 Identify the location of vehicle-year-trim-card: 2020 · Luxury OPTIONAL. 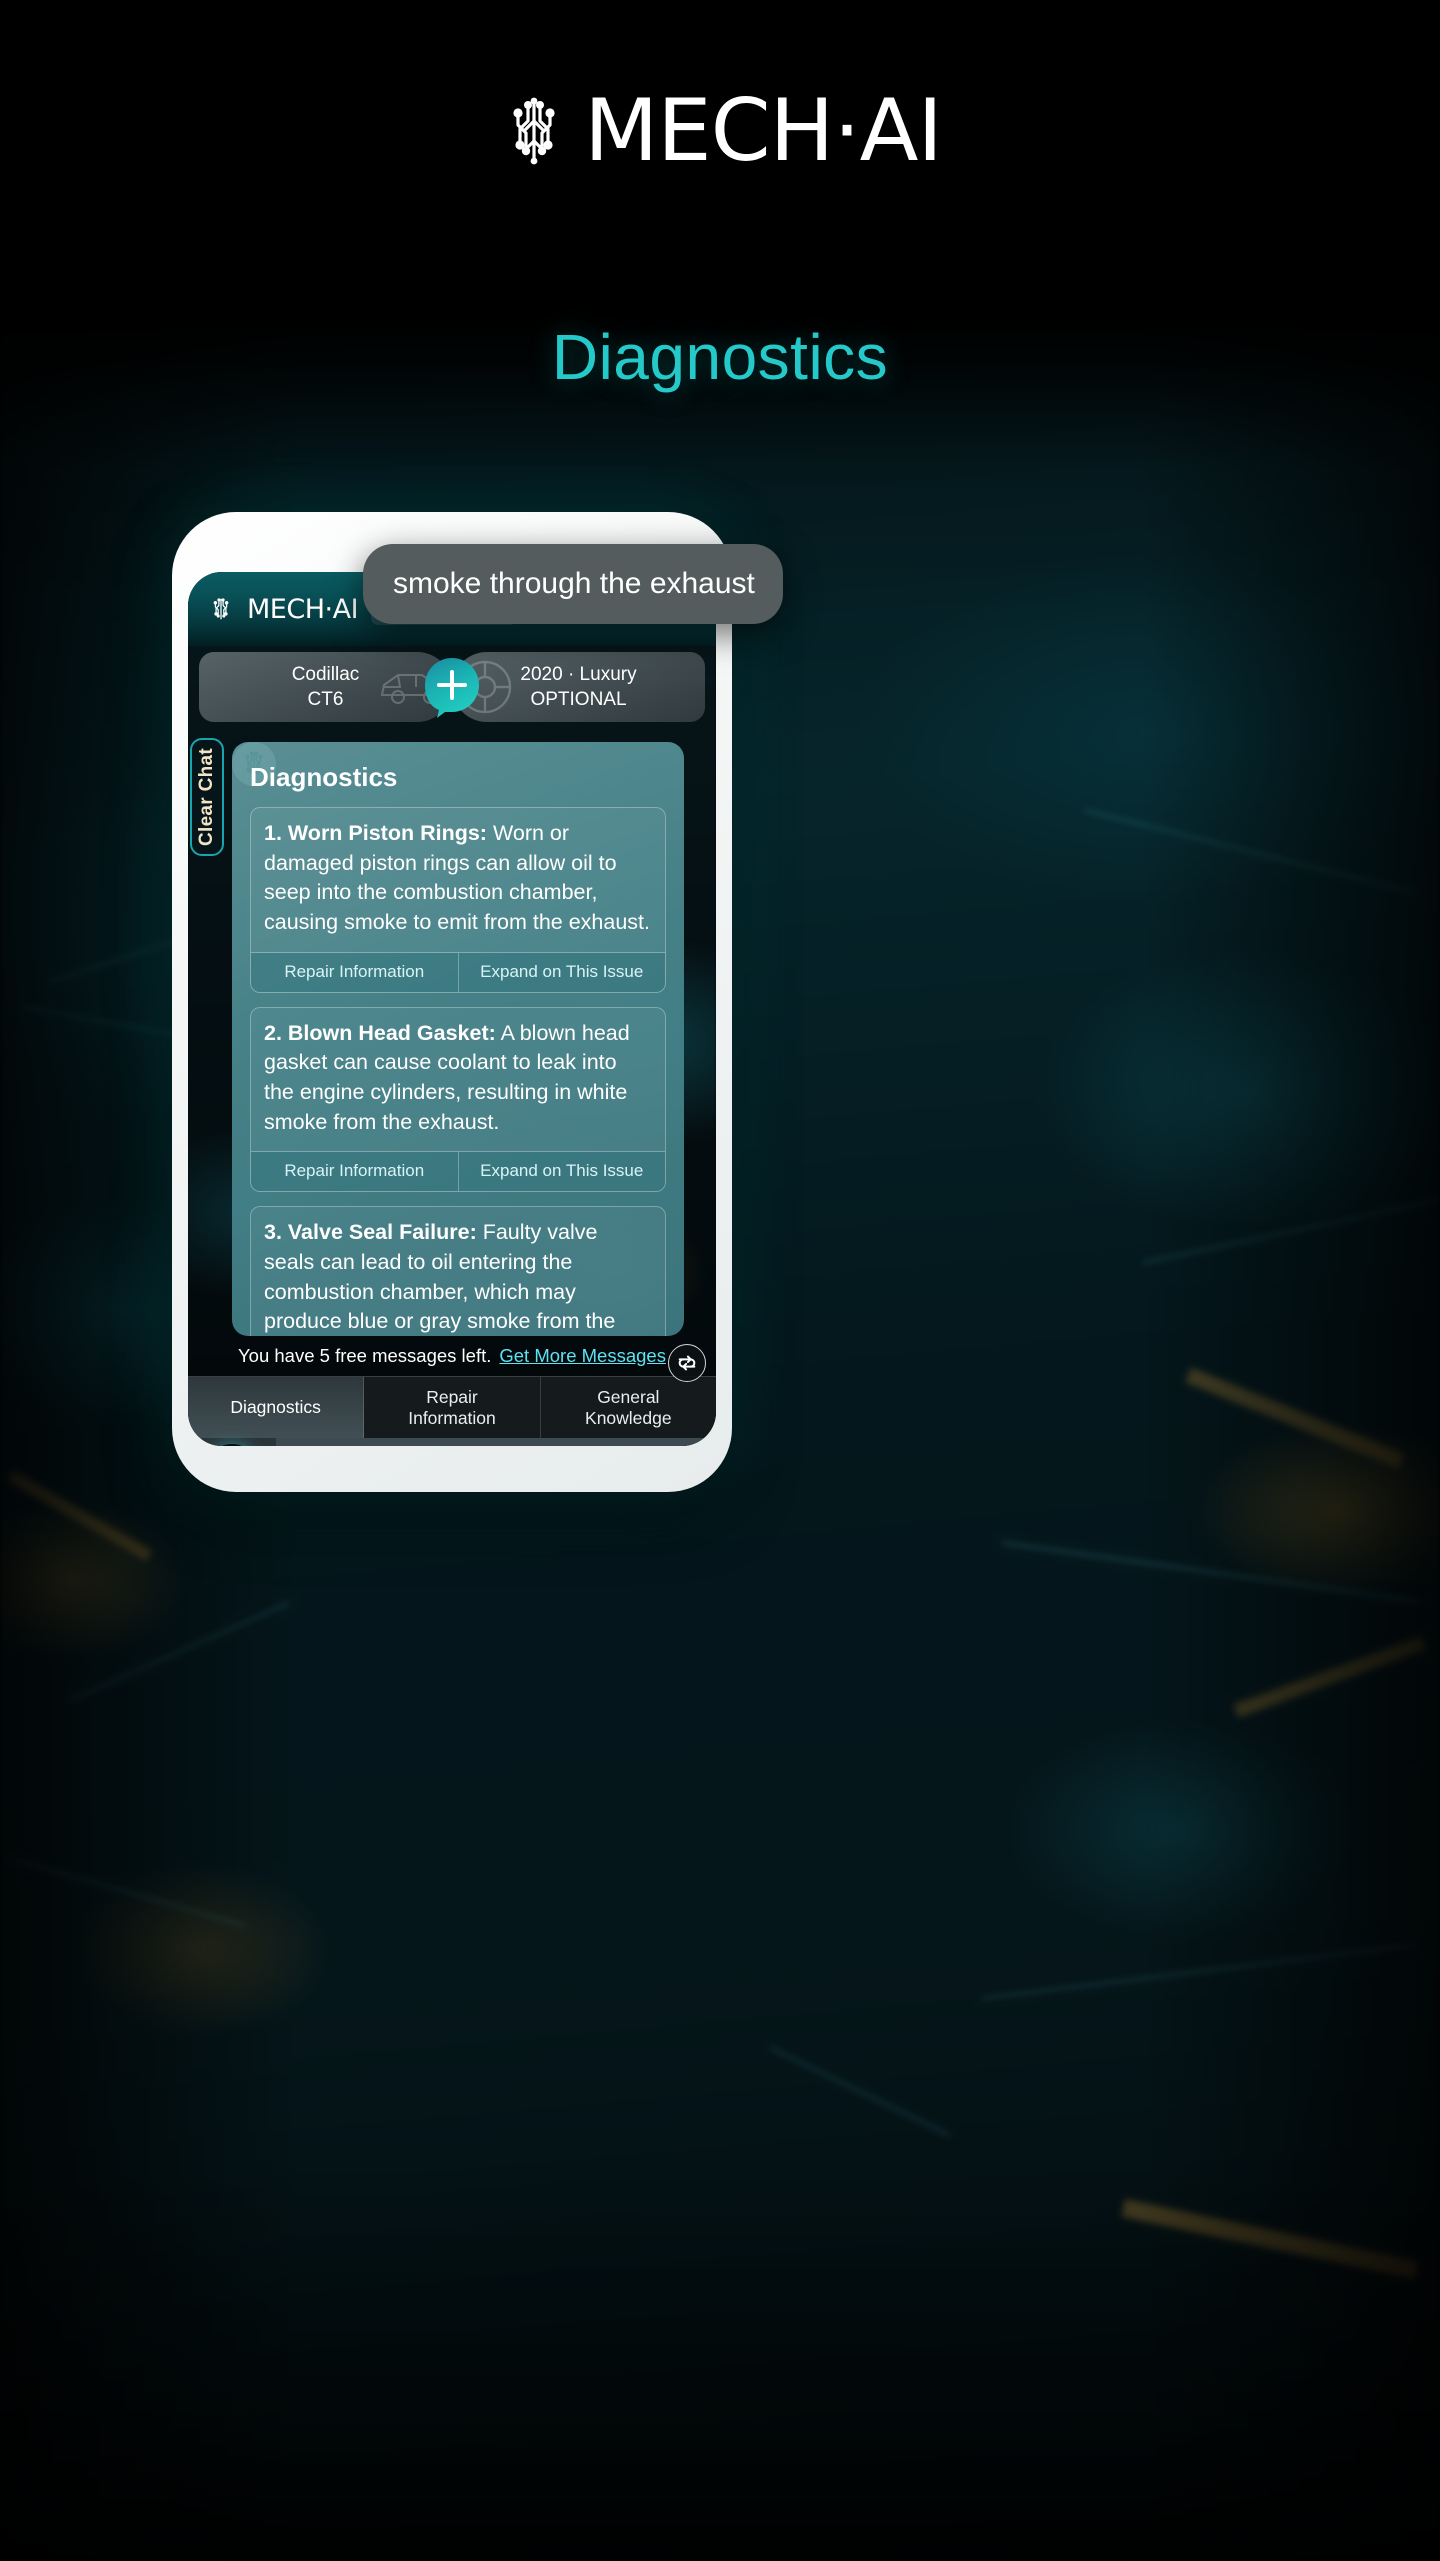
(578, 687).